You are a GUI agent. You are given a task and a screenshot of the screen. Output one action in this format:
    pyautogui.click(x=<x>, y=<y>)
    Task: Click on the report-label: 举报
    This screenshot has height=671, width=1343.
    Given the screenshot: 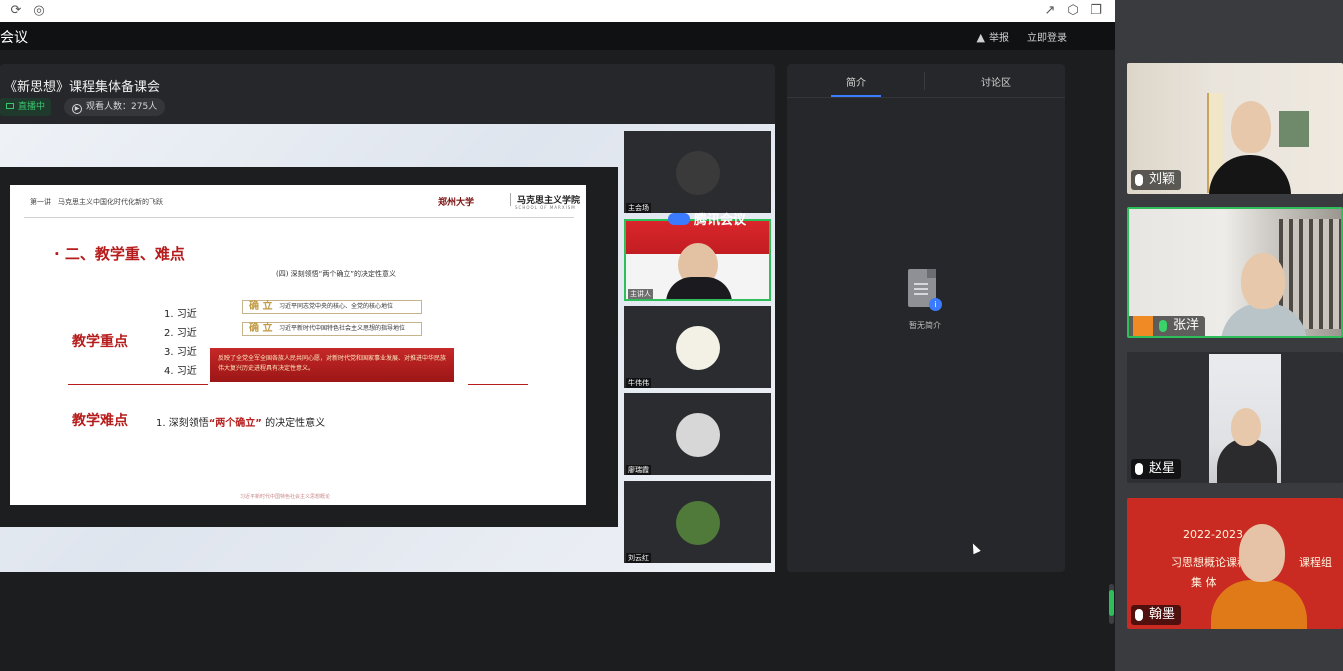 What is the action you would take?
    pyautogui.click(x=999, y=38)
    